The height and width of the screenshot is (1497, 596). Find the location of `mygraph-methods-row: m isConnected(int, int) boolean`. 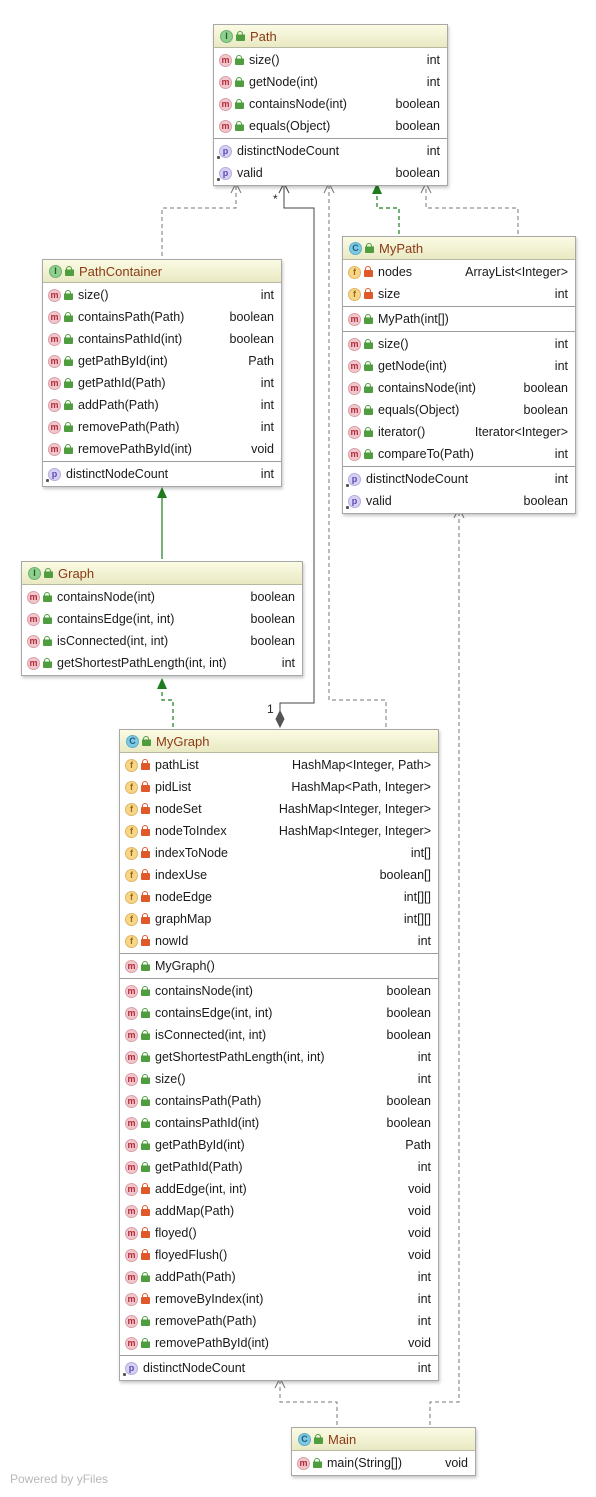

mygraph-methods-row: m isConnected(int, int) boolean is located at coordinates (279, 1035).